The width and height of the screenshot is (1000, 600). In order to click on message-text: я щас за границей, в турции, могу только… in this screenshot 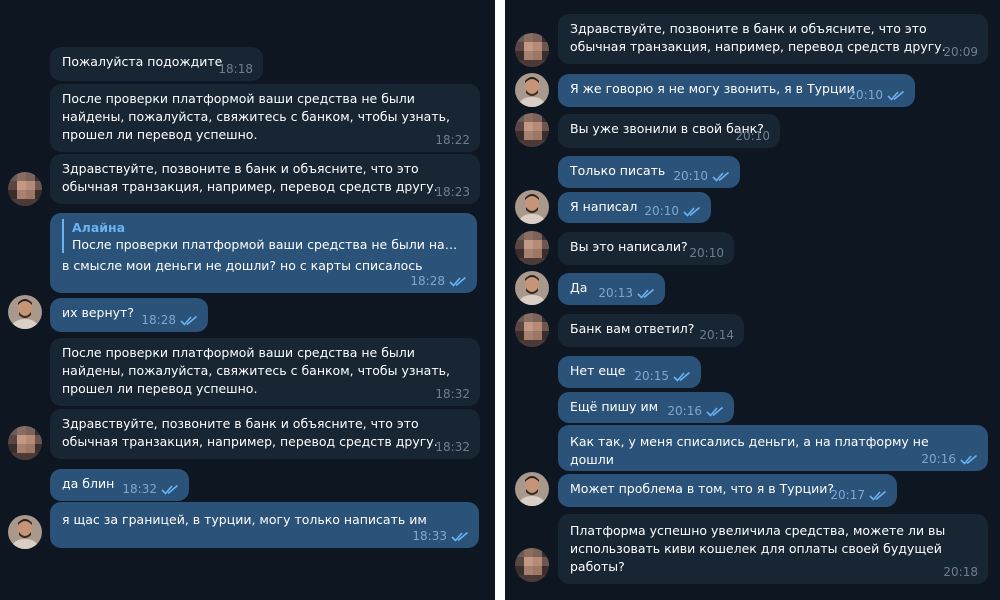, I will do `click(244, 519)`.